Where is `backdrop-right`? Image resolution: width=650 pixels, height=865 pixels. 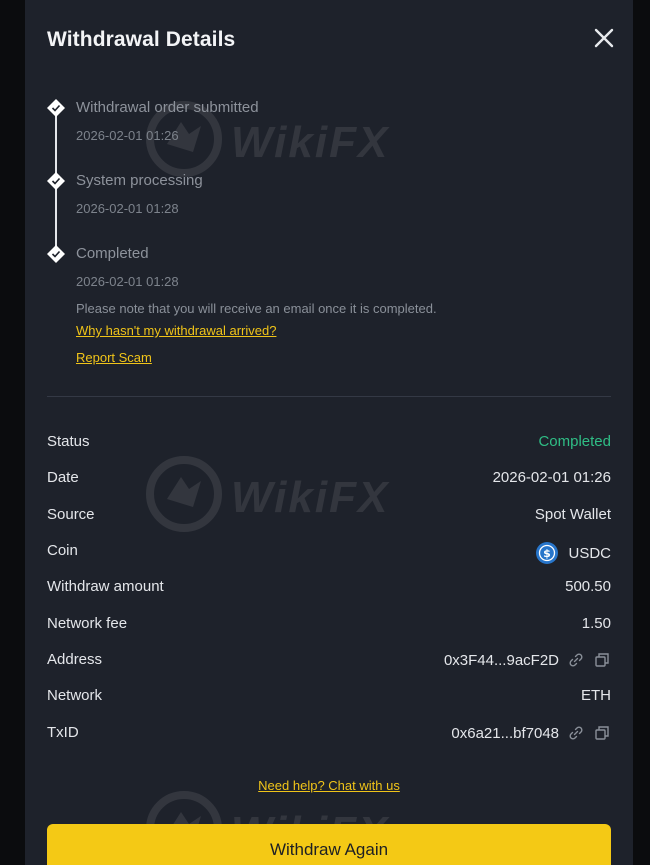 backdrop-right is located at coordinates (641, 432).